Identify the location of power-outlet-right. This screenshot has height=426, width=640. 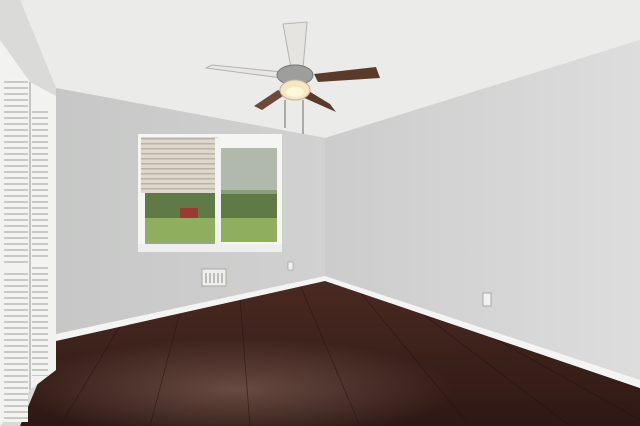
(487, 299).